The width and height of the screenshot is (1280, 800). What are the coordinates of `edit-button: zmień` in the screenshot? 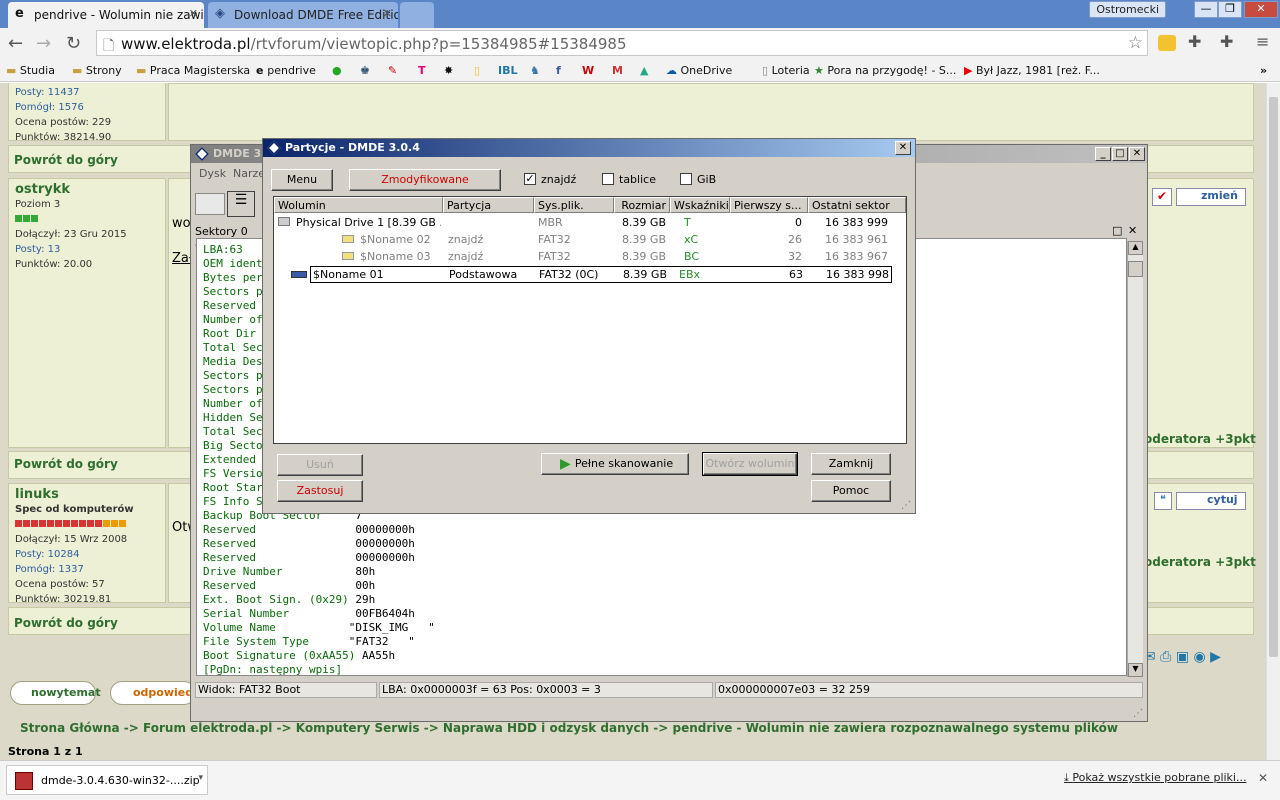 It's located at (1211, 197).